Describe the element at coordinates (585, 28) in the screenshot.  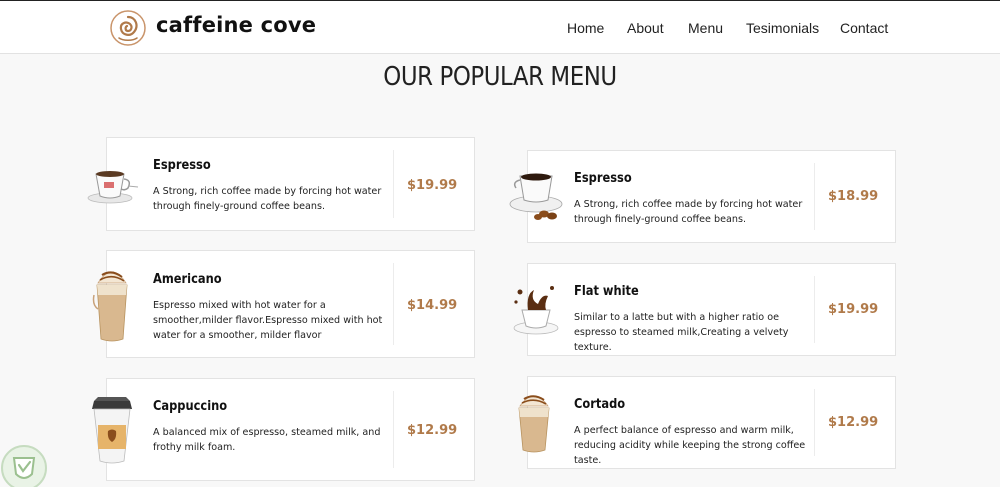
I see `nav-home: Home` at that location.